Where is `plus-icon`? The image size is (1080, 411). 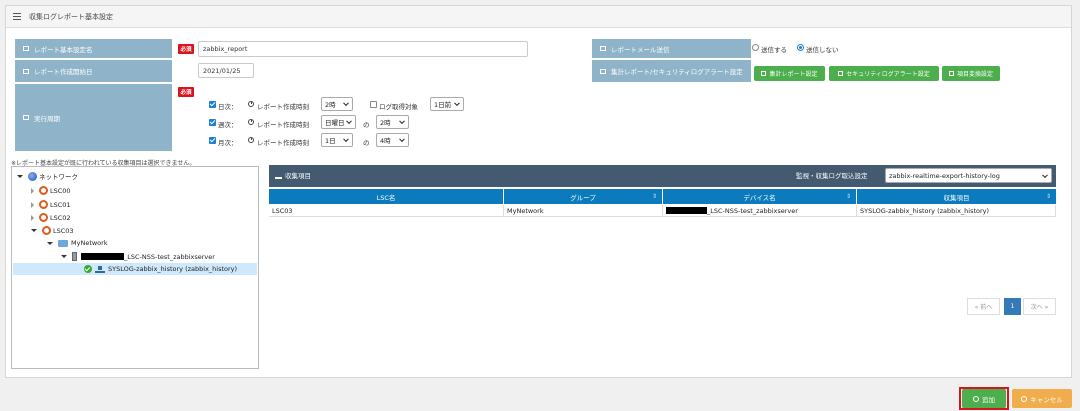
plus-icon is located at coordinates (976, 398).